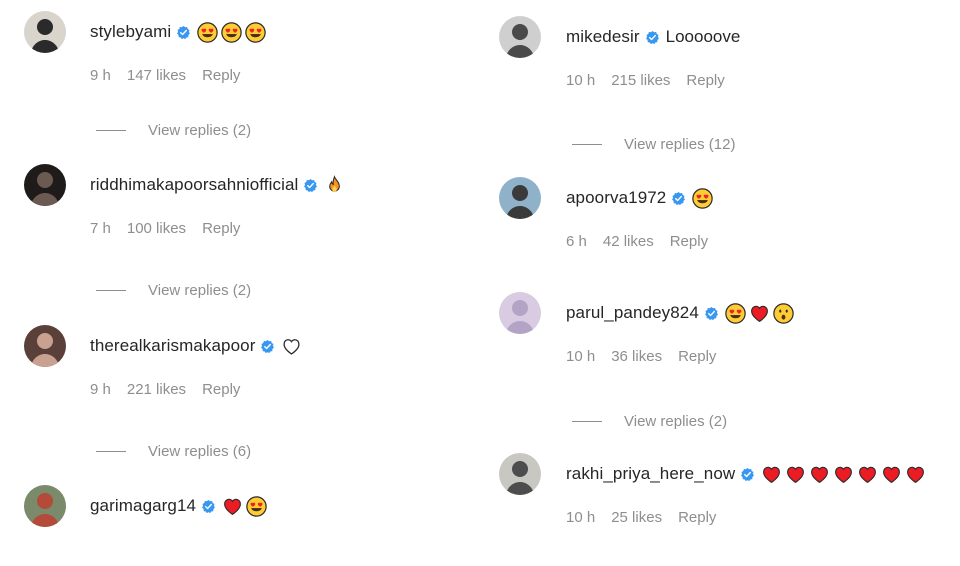  Describe the element at coordinates (640, 80) in the screenshot. I see `comment-likes: 215 likes` at that location.